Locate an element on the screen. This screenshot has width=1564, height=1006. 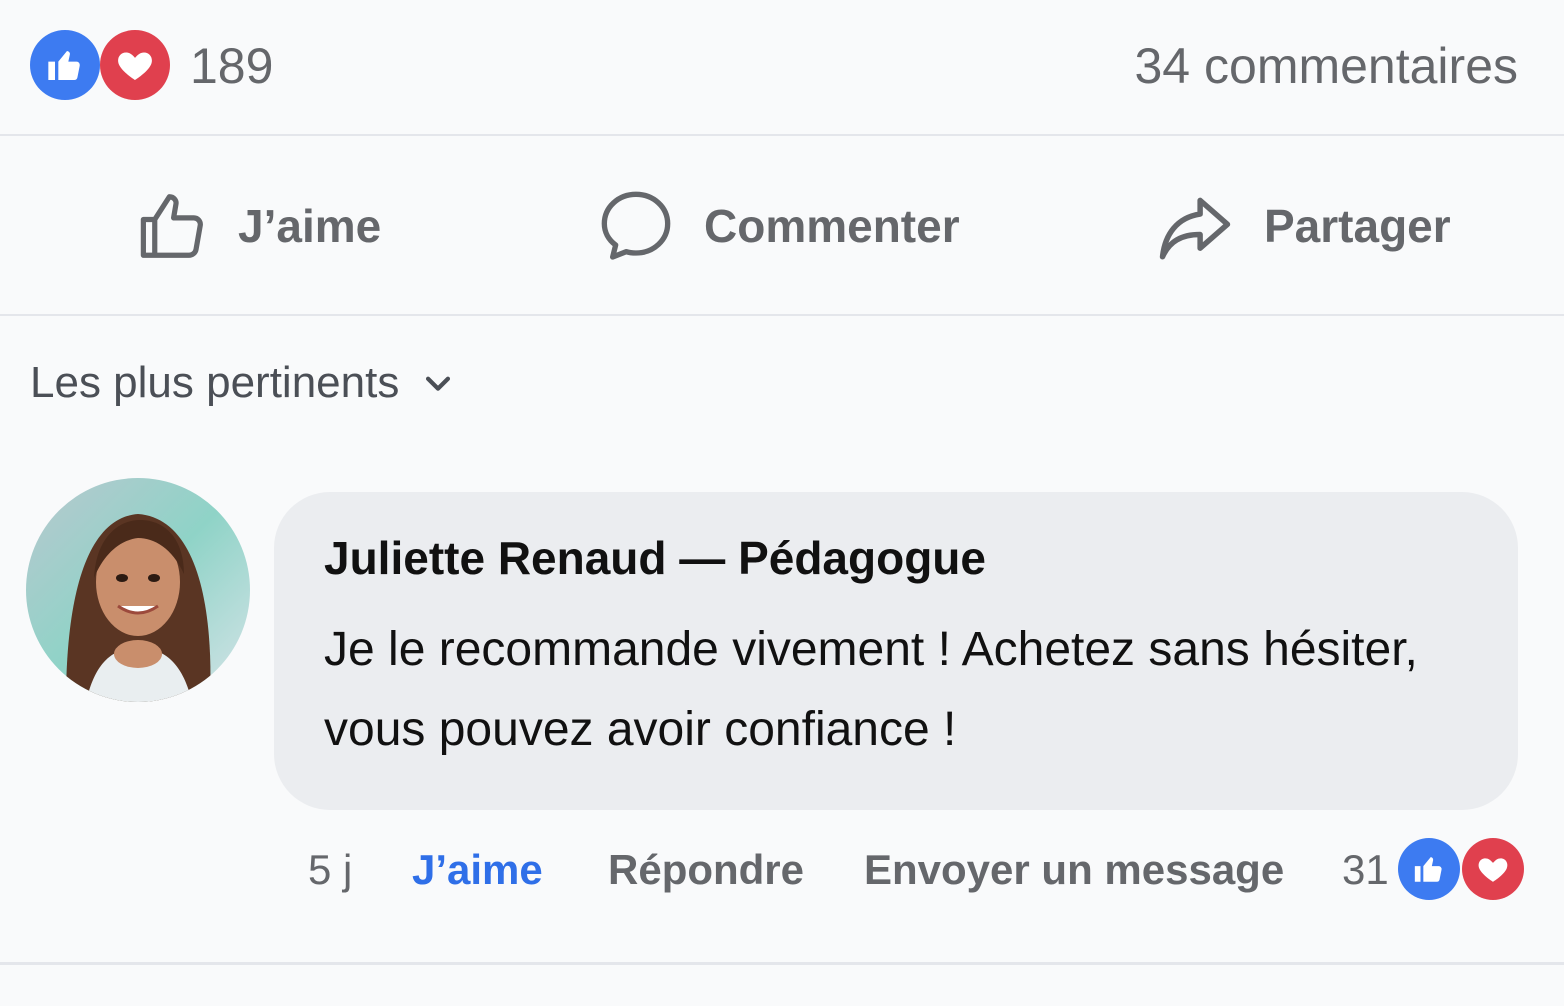
comment-like-reaction-icon is located at coordinates (1429, 869).